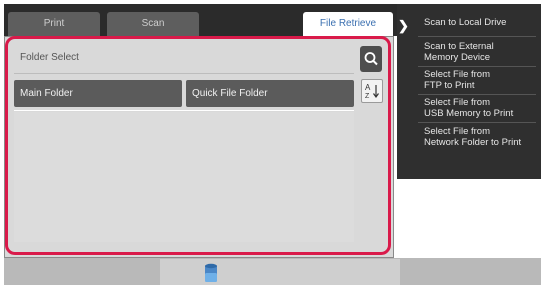 The image size is (545, 289). I want to click on folder-select-label: Folder Select, so click(49, 57).